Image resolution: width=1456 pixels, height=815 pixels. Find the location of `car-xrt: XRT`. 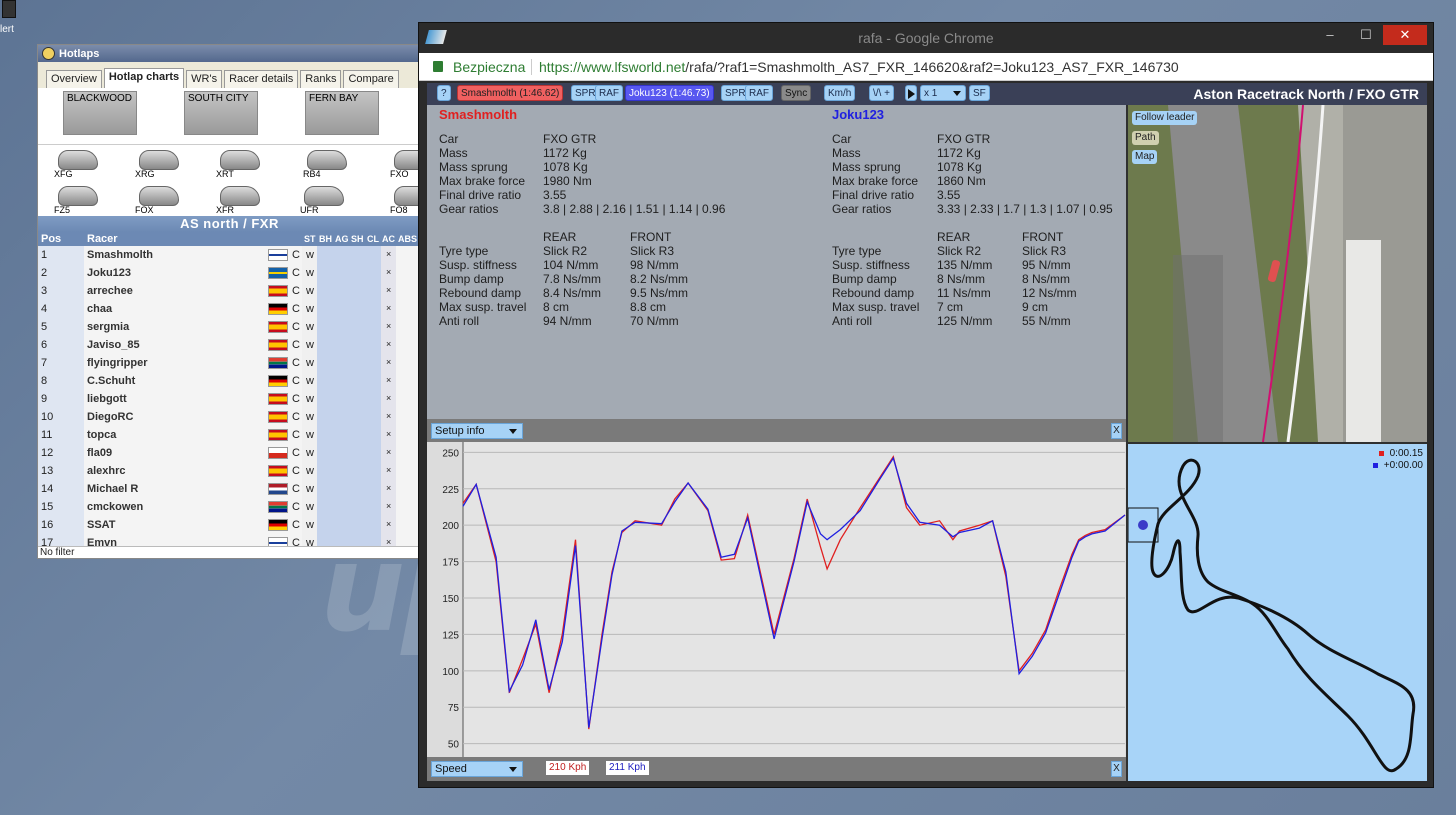

car-xrt: XRT is located at coordinates (239, 163).